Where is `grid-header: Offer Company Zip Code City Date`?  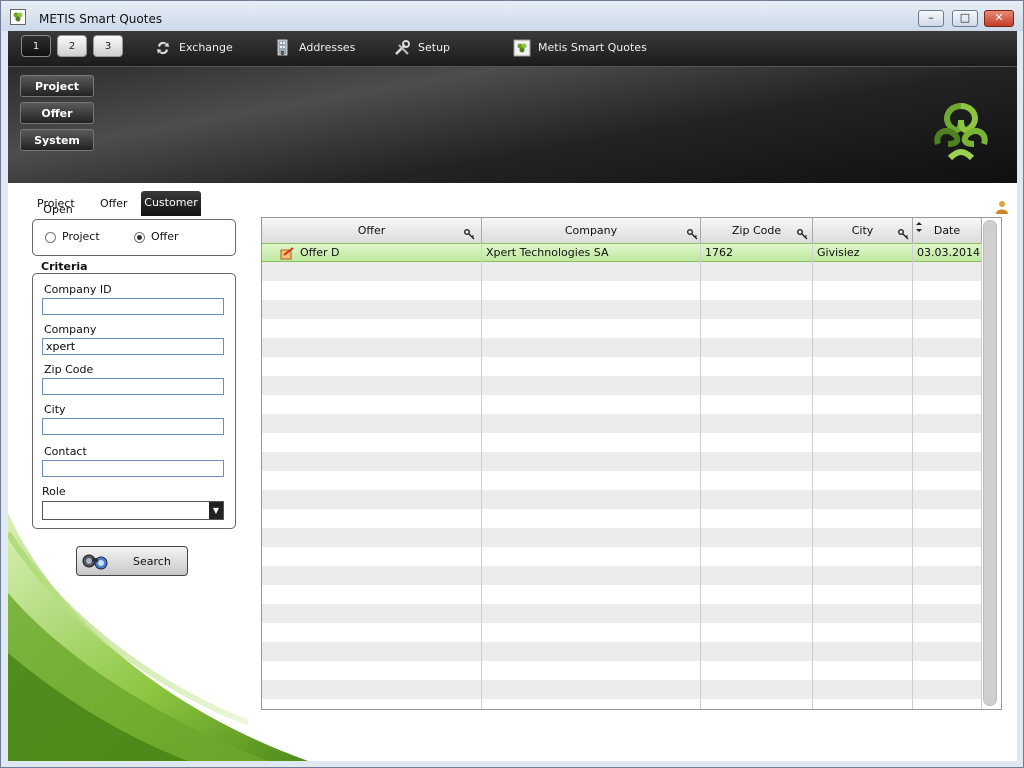
grid-header: Offer Company Zip Code City Date is located at coordinates (622, 231).